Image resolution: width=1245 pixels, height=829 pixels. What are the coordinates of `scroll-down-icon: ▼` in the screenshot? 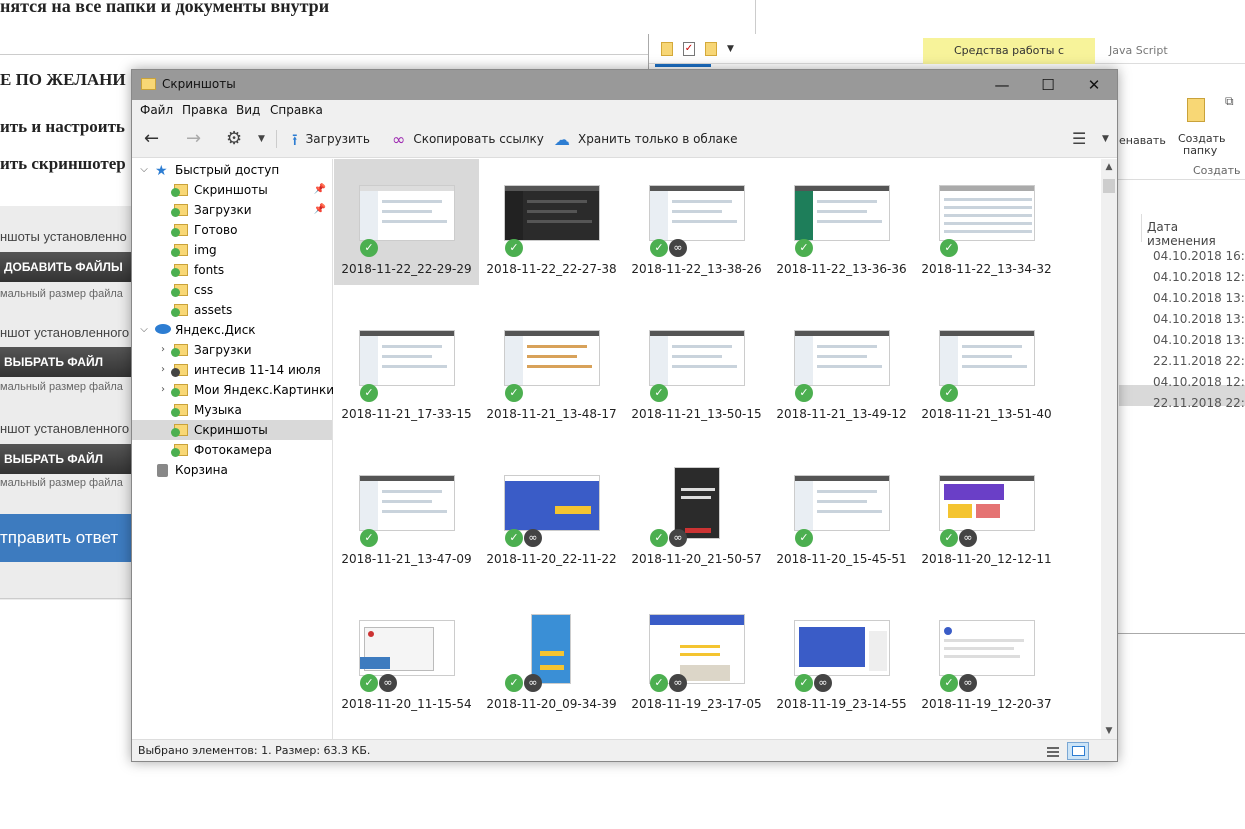 It's located at (1109, 731).